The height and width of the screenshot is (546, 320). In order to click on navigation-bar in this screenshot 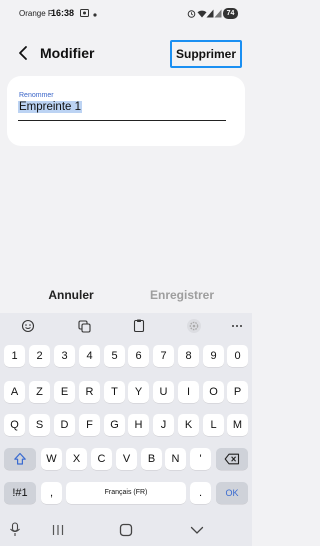, I will do `click(126, 529)`.